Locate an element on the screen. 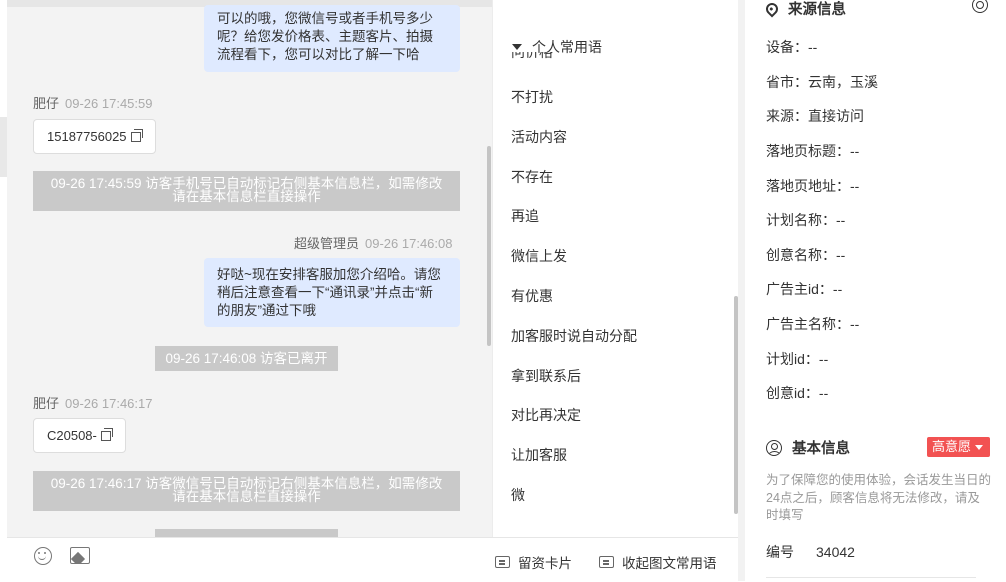 This screenshot has width=1006, height=582. info-row-advertiser-id: 广告主id：-- is located at coordinates (804, 289).